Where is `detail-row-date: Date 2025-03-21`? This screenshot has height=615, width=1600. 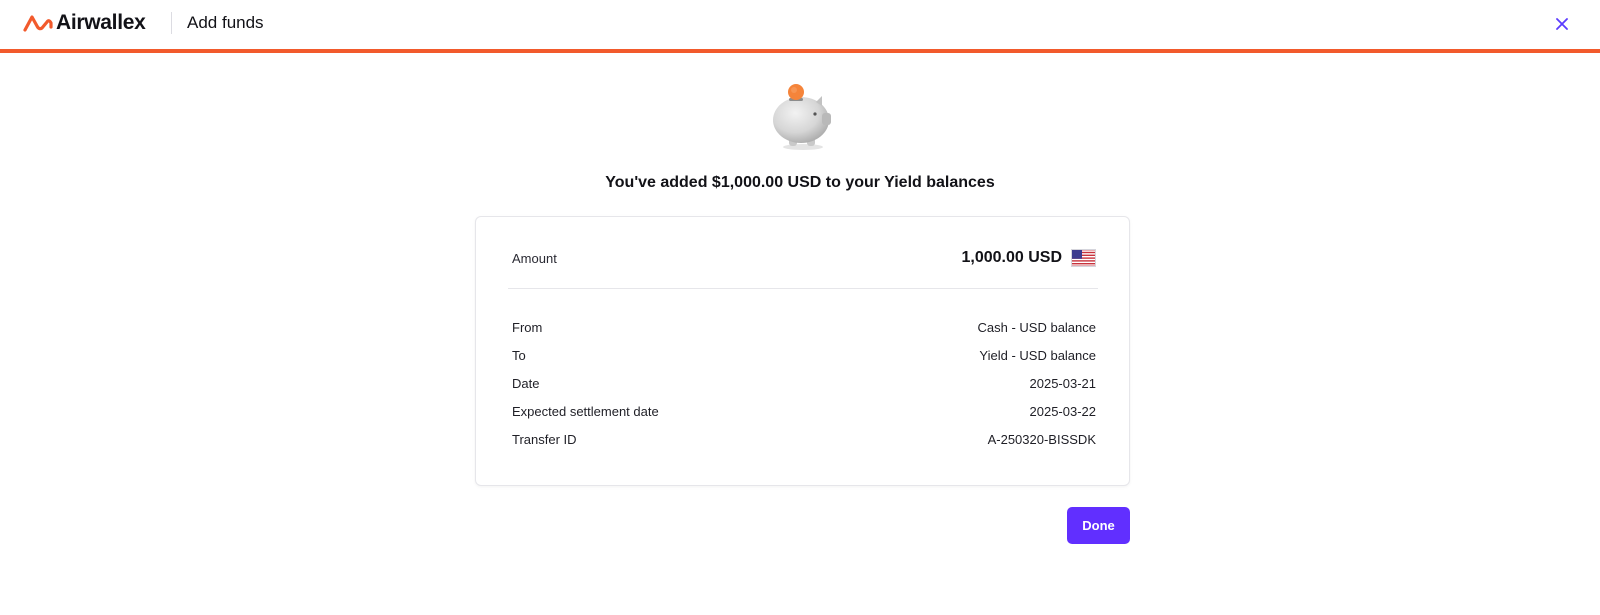 detail-row-date: Date 2025-03-21 is located at coordinates (804, 383).